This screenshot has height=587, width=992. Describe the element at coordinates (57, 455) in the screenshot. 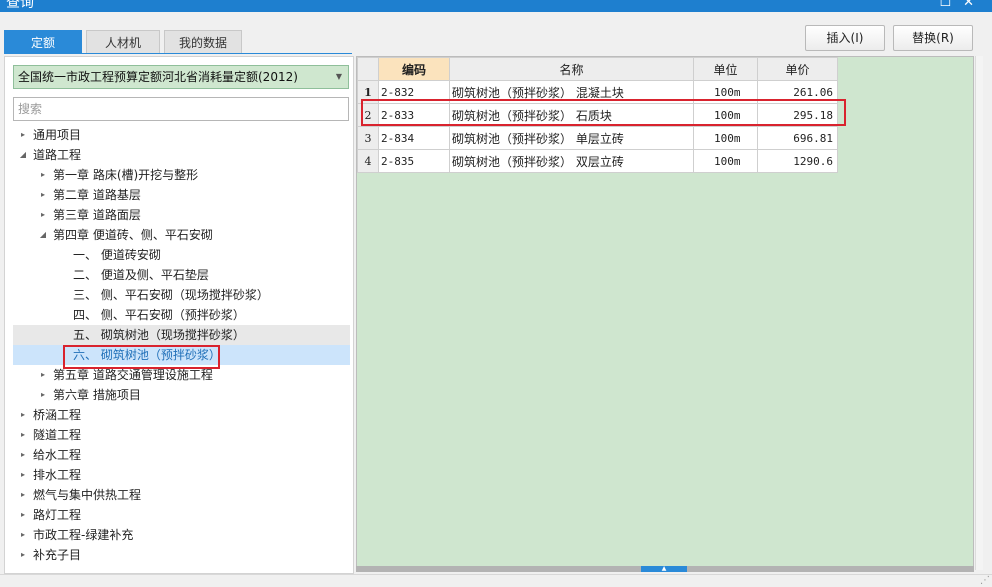

I see `tree-item-label: 给水工程` at that location.